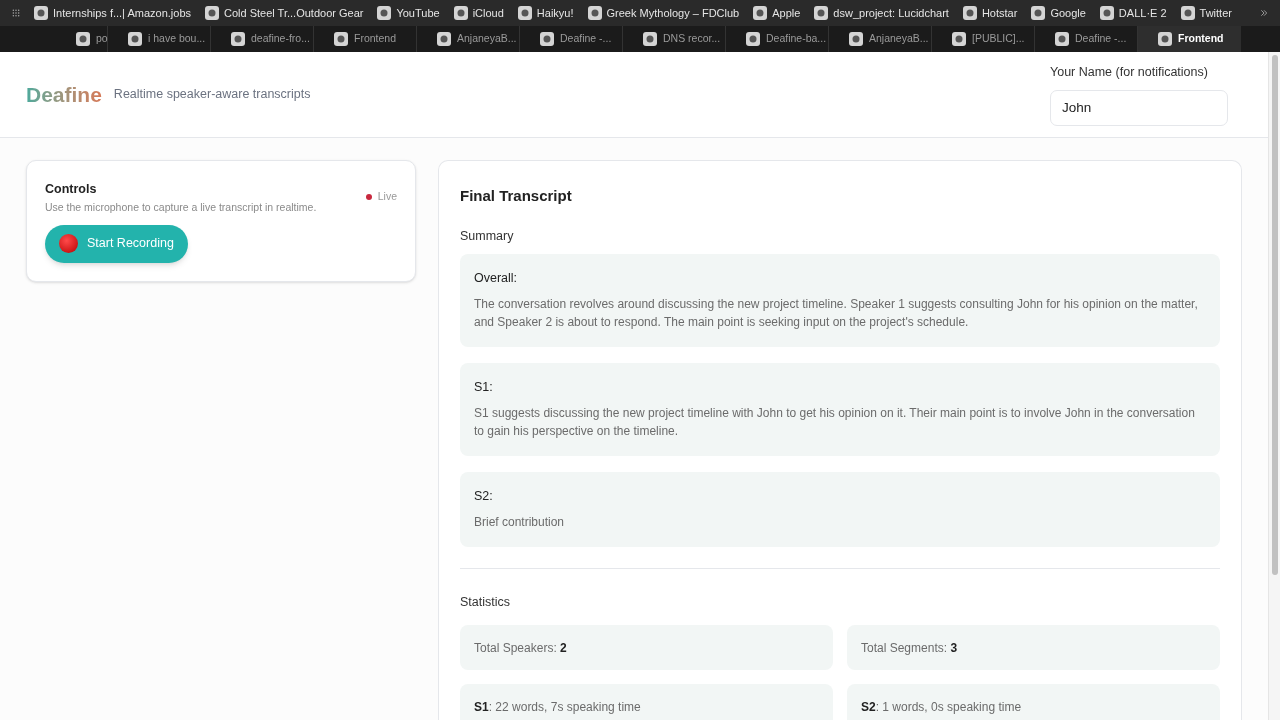 The image size is (1280, 720). I want to click on browser-tab: Frontend, so click(1189, 39).